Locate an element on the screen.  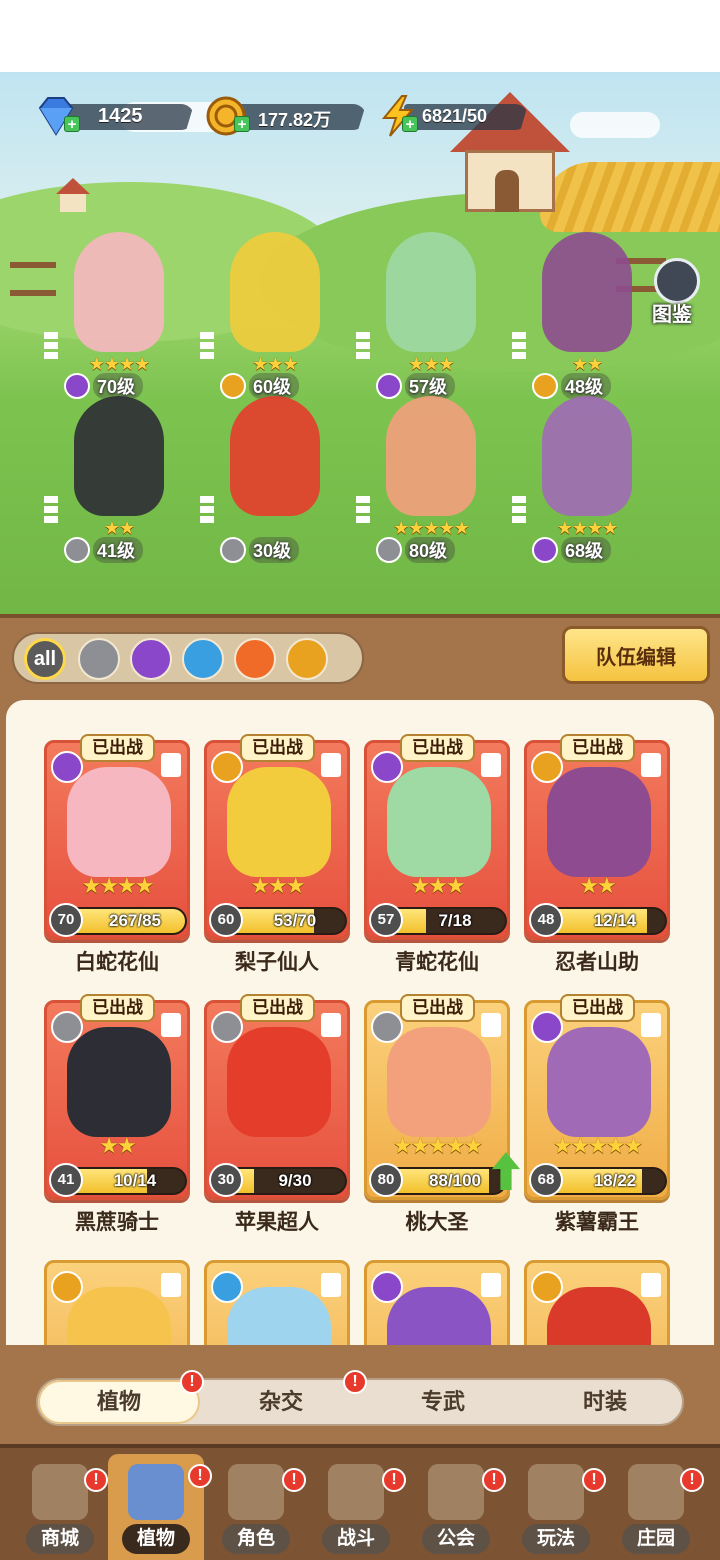
hero-level: 30级 is located at coordinates (274, 550).